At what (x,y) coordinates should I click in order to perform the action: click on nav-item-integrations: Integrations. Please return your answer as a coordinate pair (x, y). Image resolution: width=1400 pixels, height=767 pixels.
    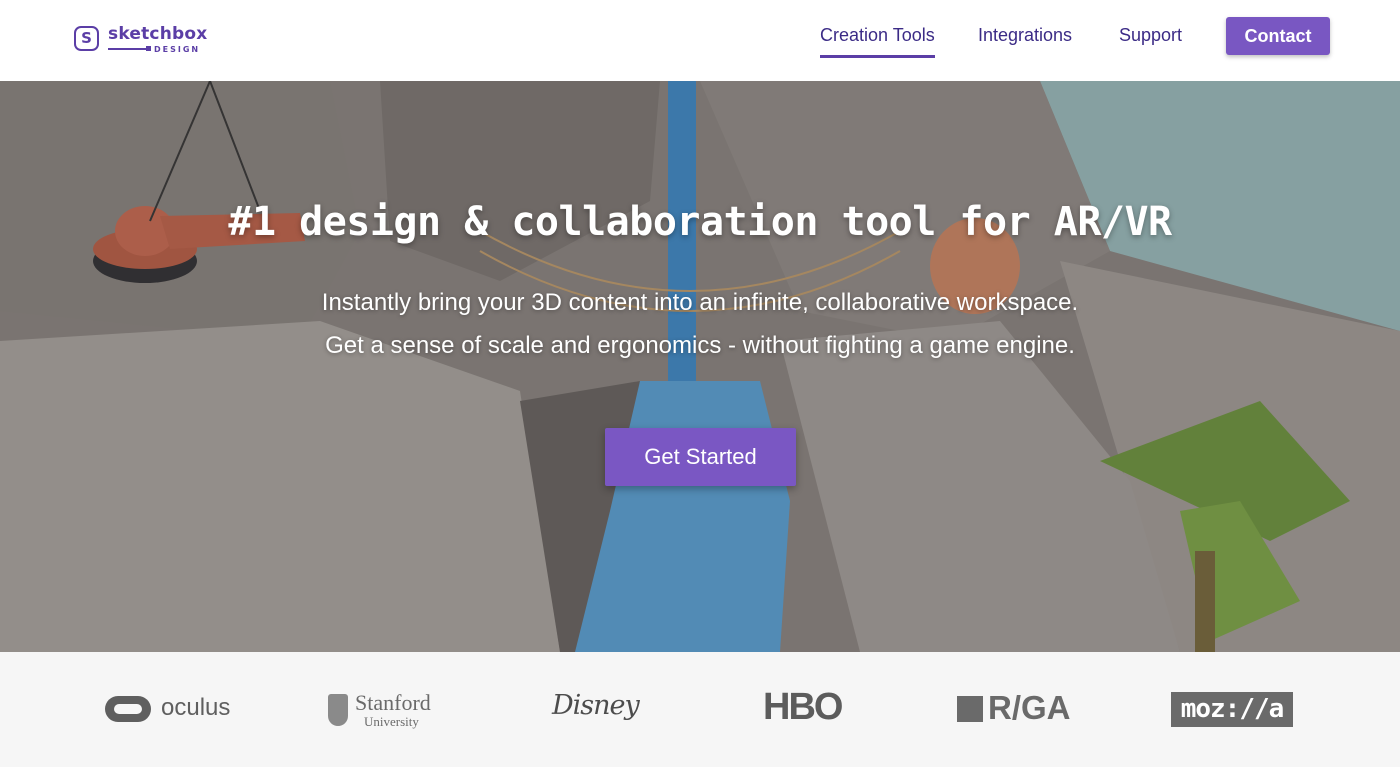
    Looking at the image, I should click on (1025, 35).